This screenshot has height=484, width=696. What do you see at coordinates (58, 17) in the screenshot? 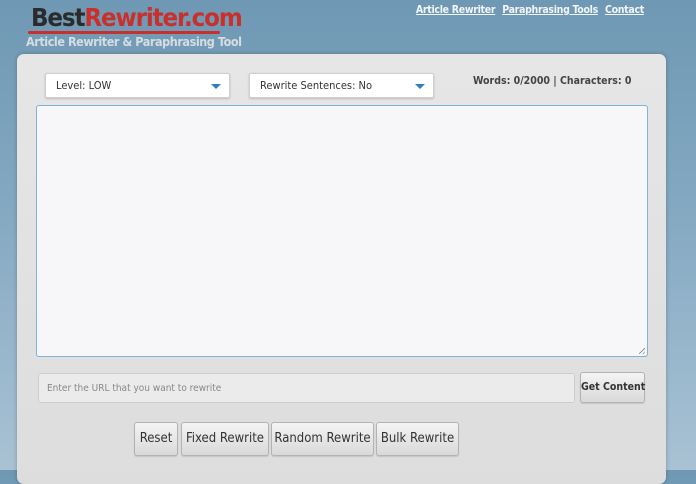
I see `logo-best-text: Best` at bounding box center [58, 17].